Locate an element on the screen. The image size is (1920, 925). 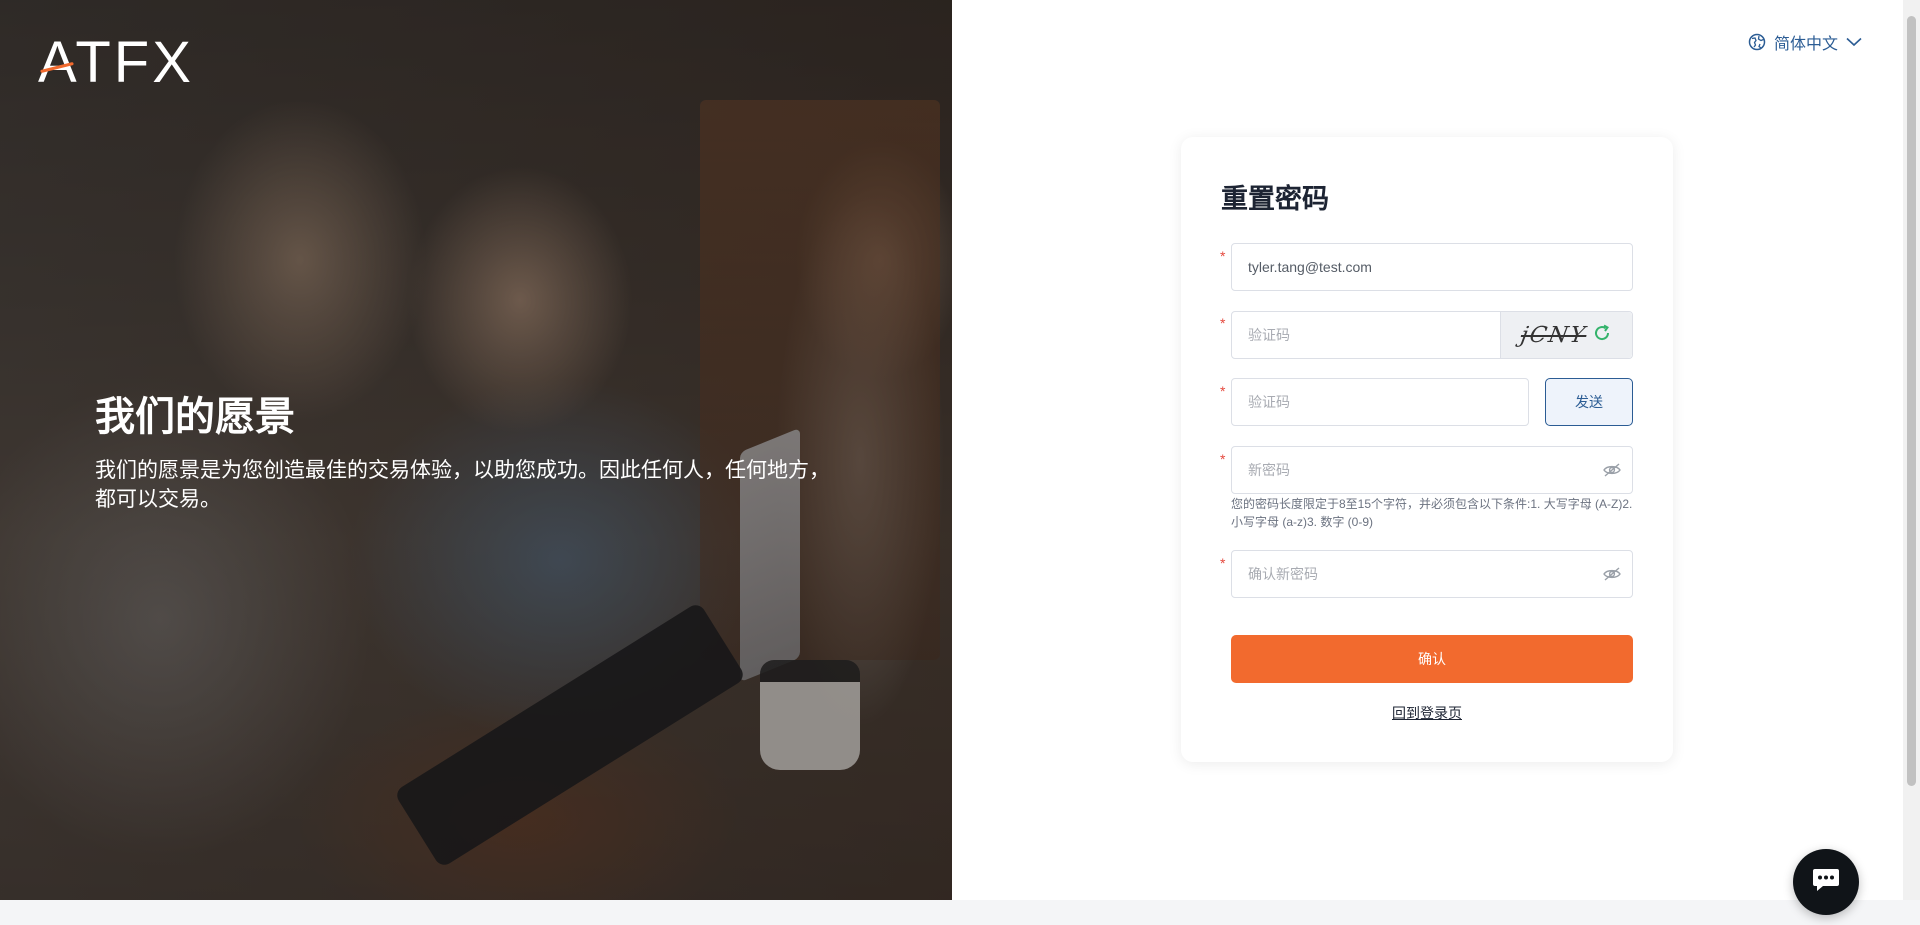
atfx-logo: ATFX is located at coordinates (116, 62).